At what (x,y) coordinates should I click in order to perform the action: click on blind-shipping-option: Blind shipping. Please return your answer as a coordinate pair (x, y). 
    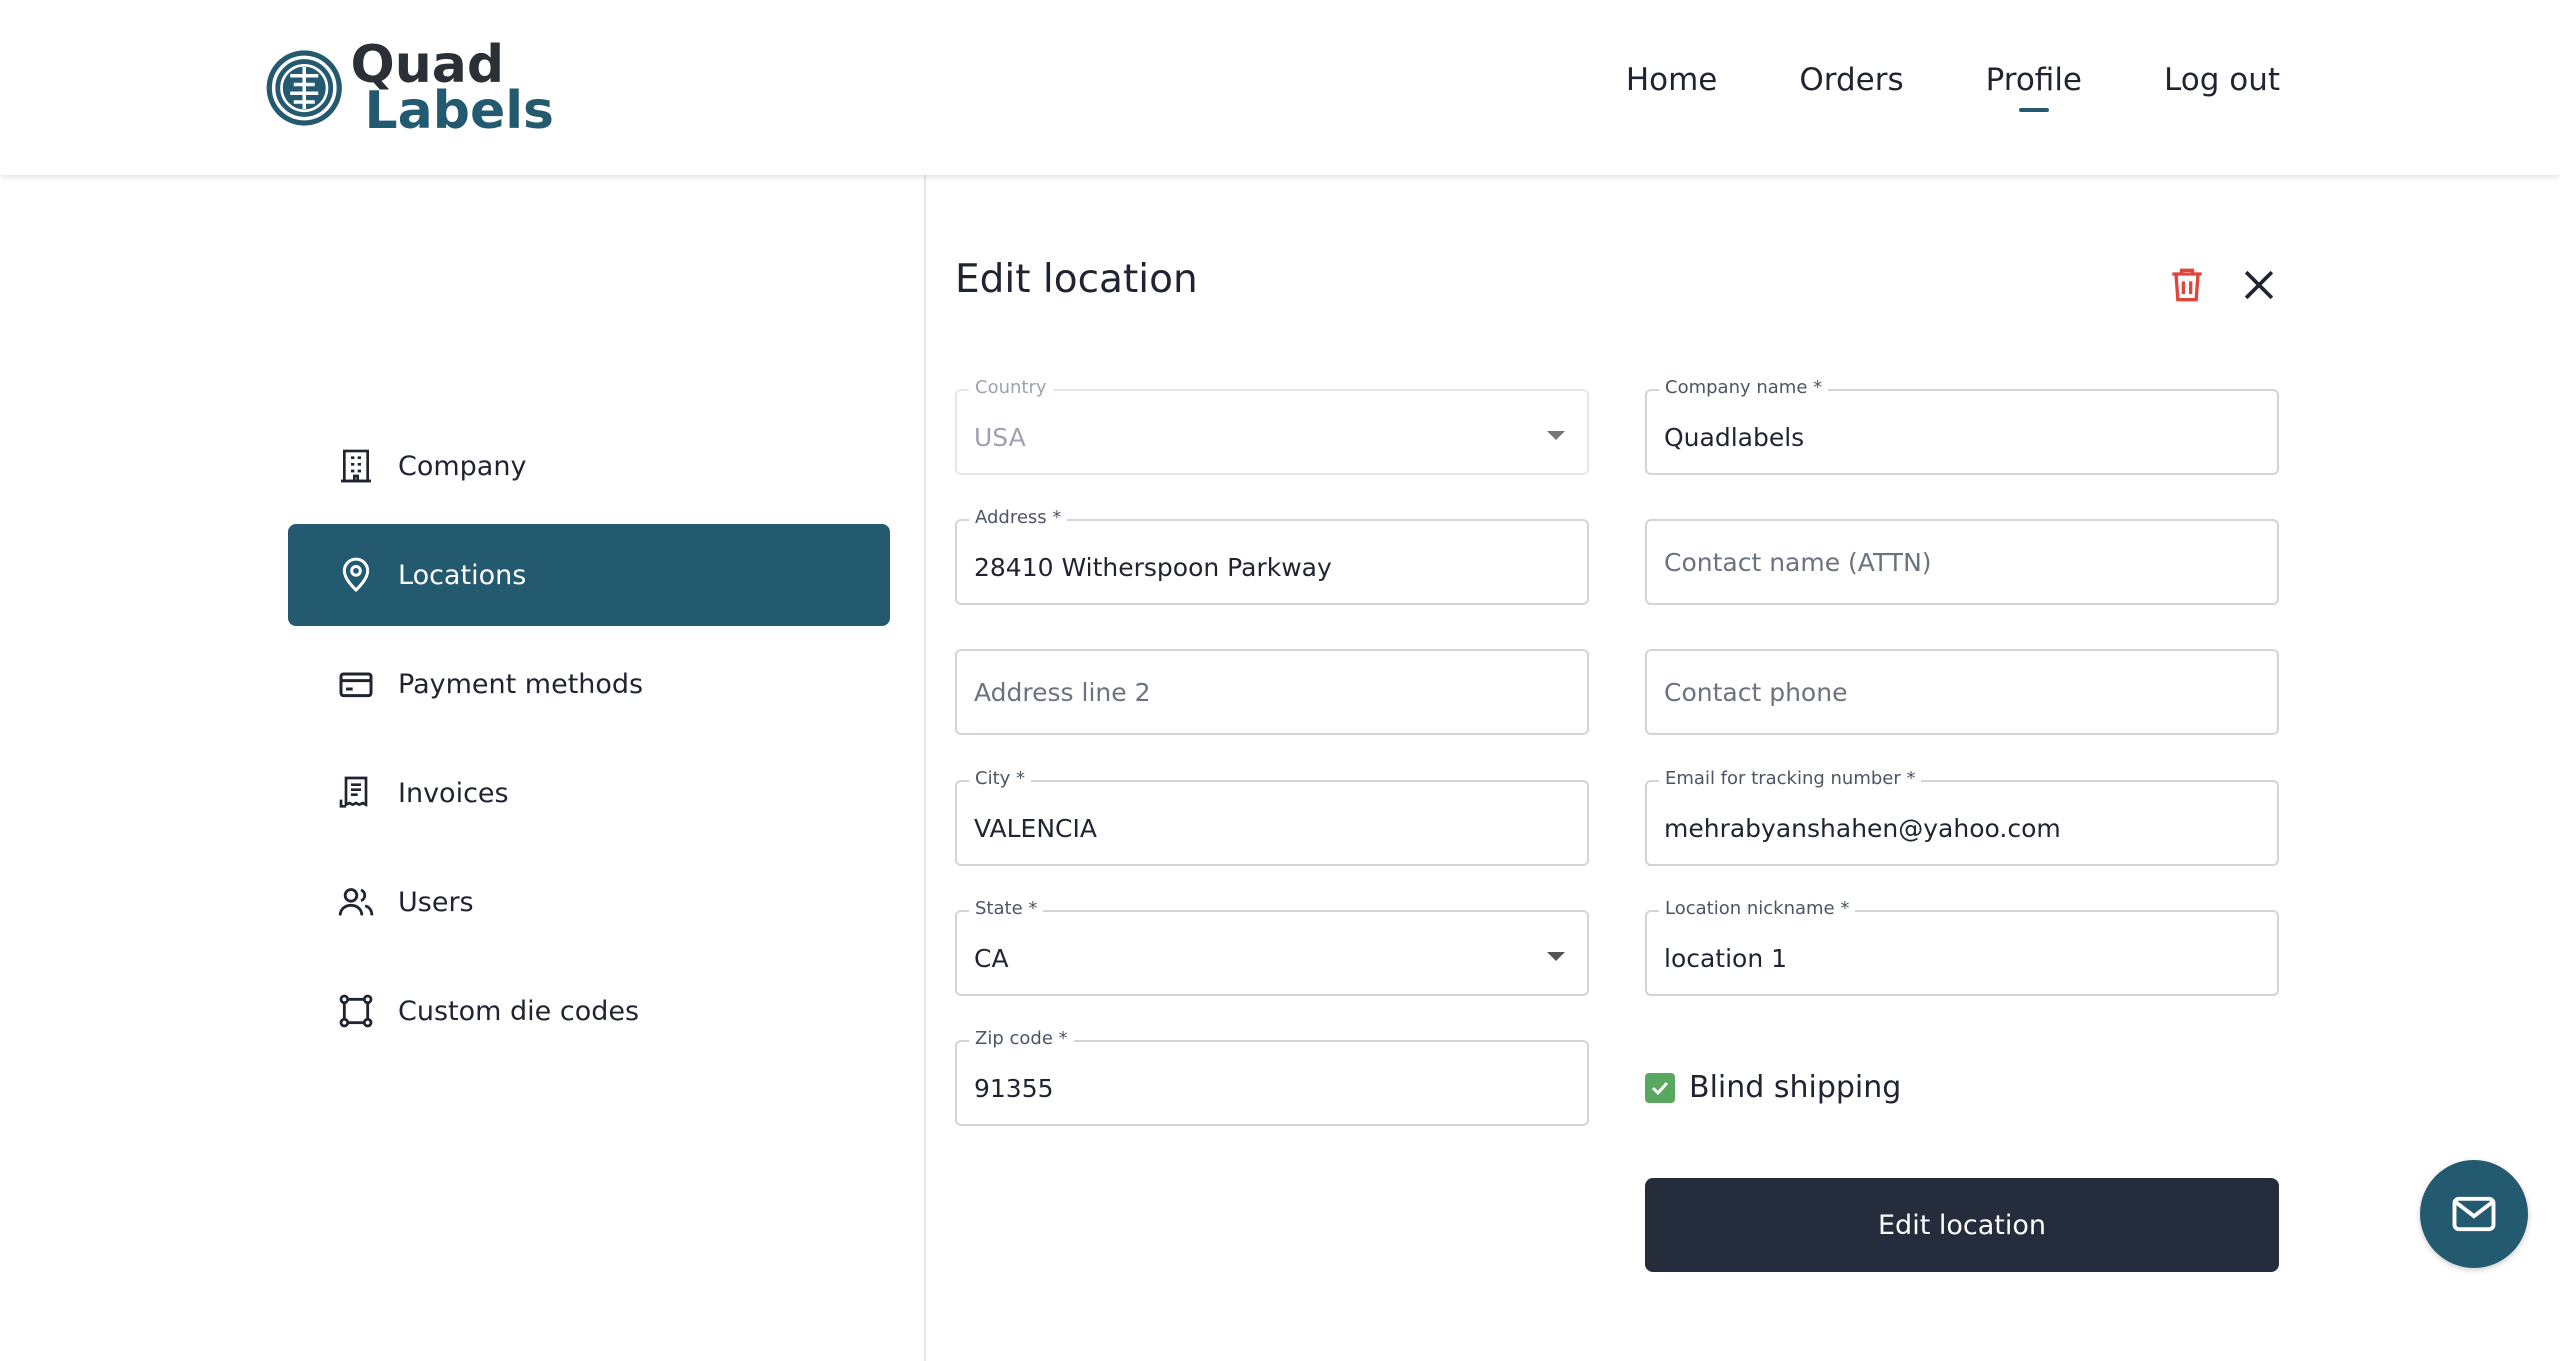
    Looking at the image, I should click on (1773, 1087).